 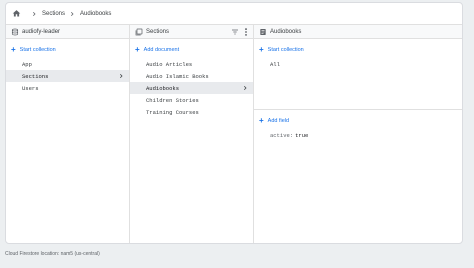 I want to click on collection-item-sections: Sections, so click(x=67, y=76).